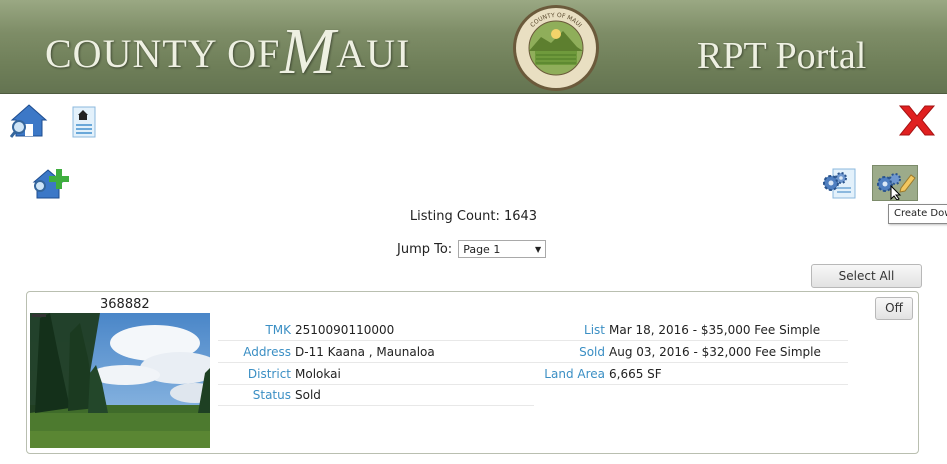  I want to click on house-document-icon, so click(84, 122).